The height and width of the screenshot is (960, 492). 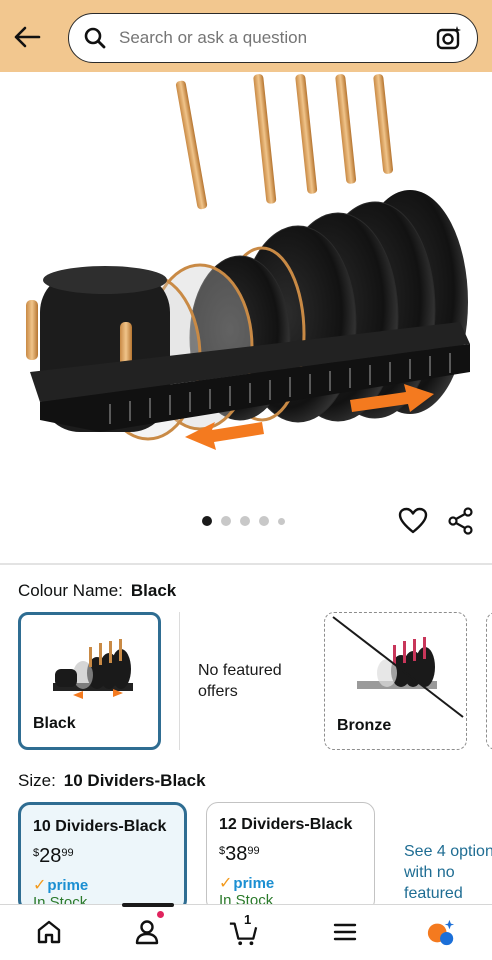 What do you see at coordinates (95, 38) in the screenshot?
I see `search-icon` at bounding box center [95, 38].